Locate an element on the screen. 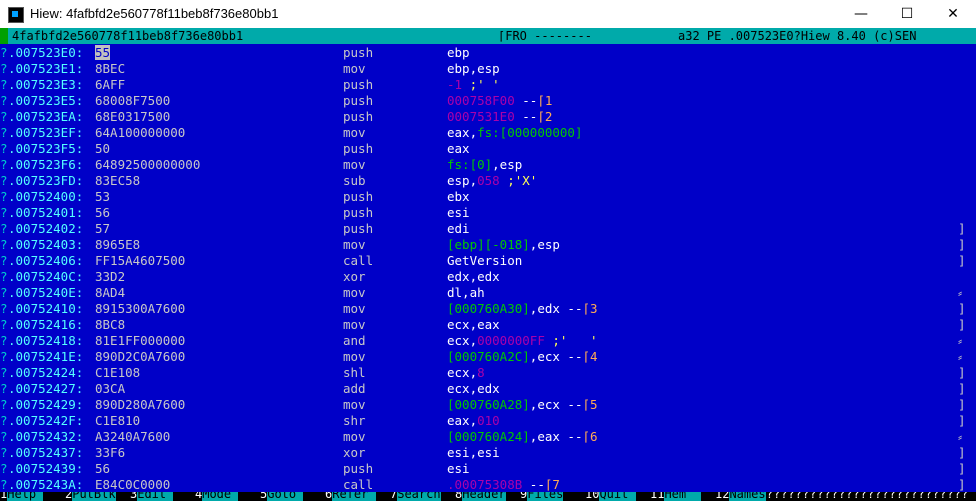  operand-reg: ,esp is located at coordinates (507, 164).